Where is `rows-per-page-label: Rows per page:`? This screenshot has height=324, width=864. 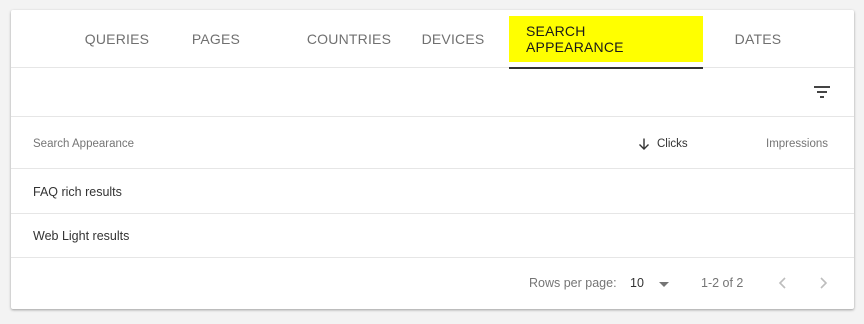 rows-per-page-label: Rows per page: is located at coordinates (573, 283).